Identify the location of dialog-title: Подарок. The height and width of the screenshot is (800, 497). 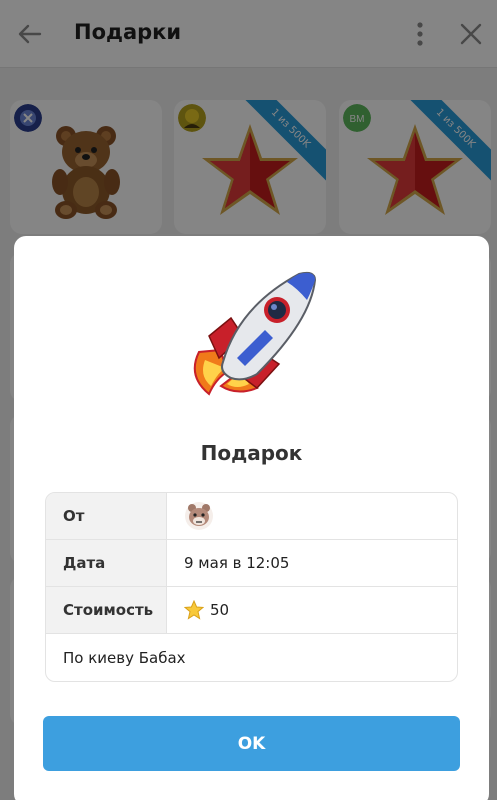
(251, 453).